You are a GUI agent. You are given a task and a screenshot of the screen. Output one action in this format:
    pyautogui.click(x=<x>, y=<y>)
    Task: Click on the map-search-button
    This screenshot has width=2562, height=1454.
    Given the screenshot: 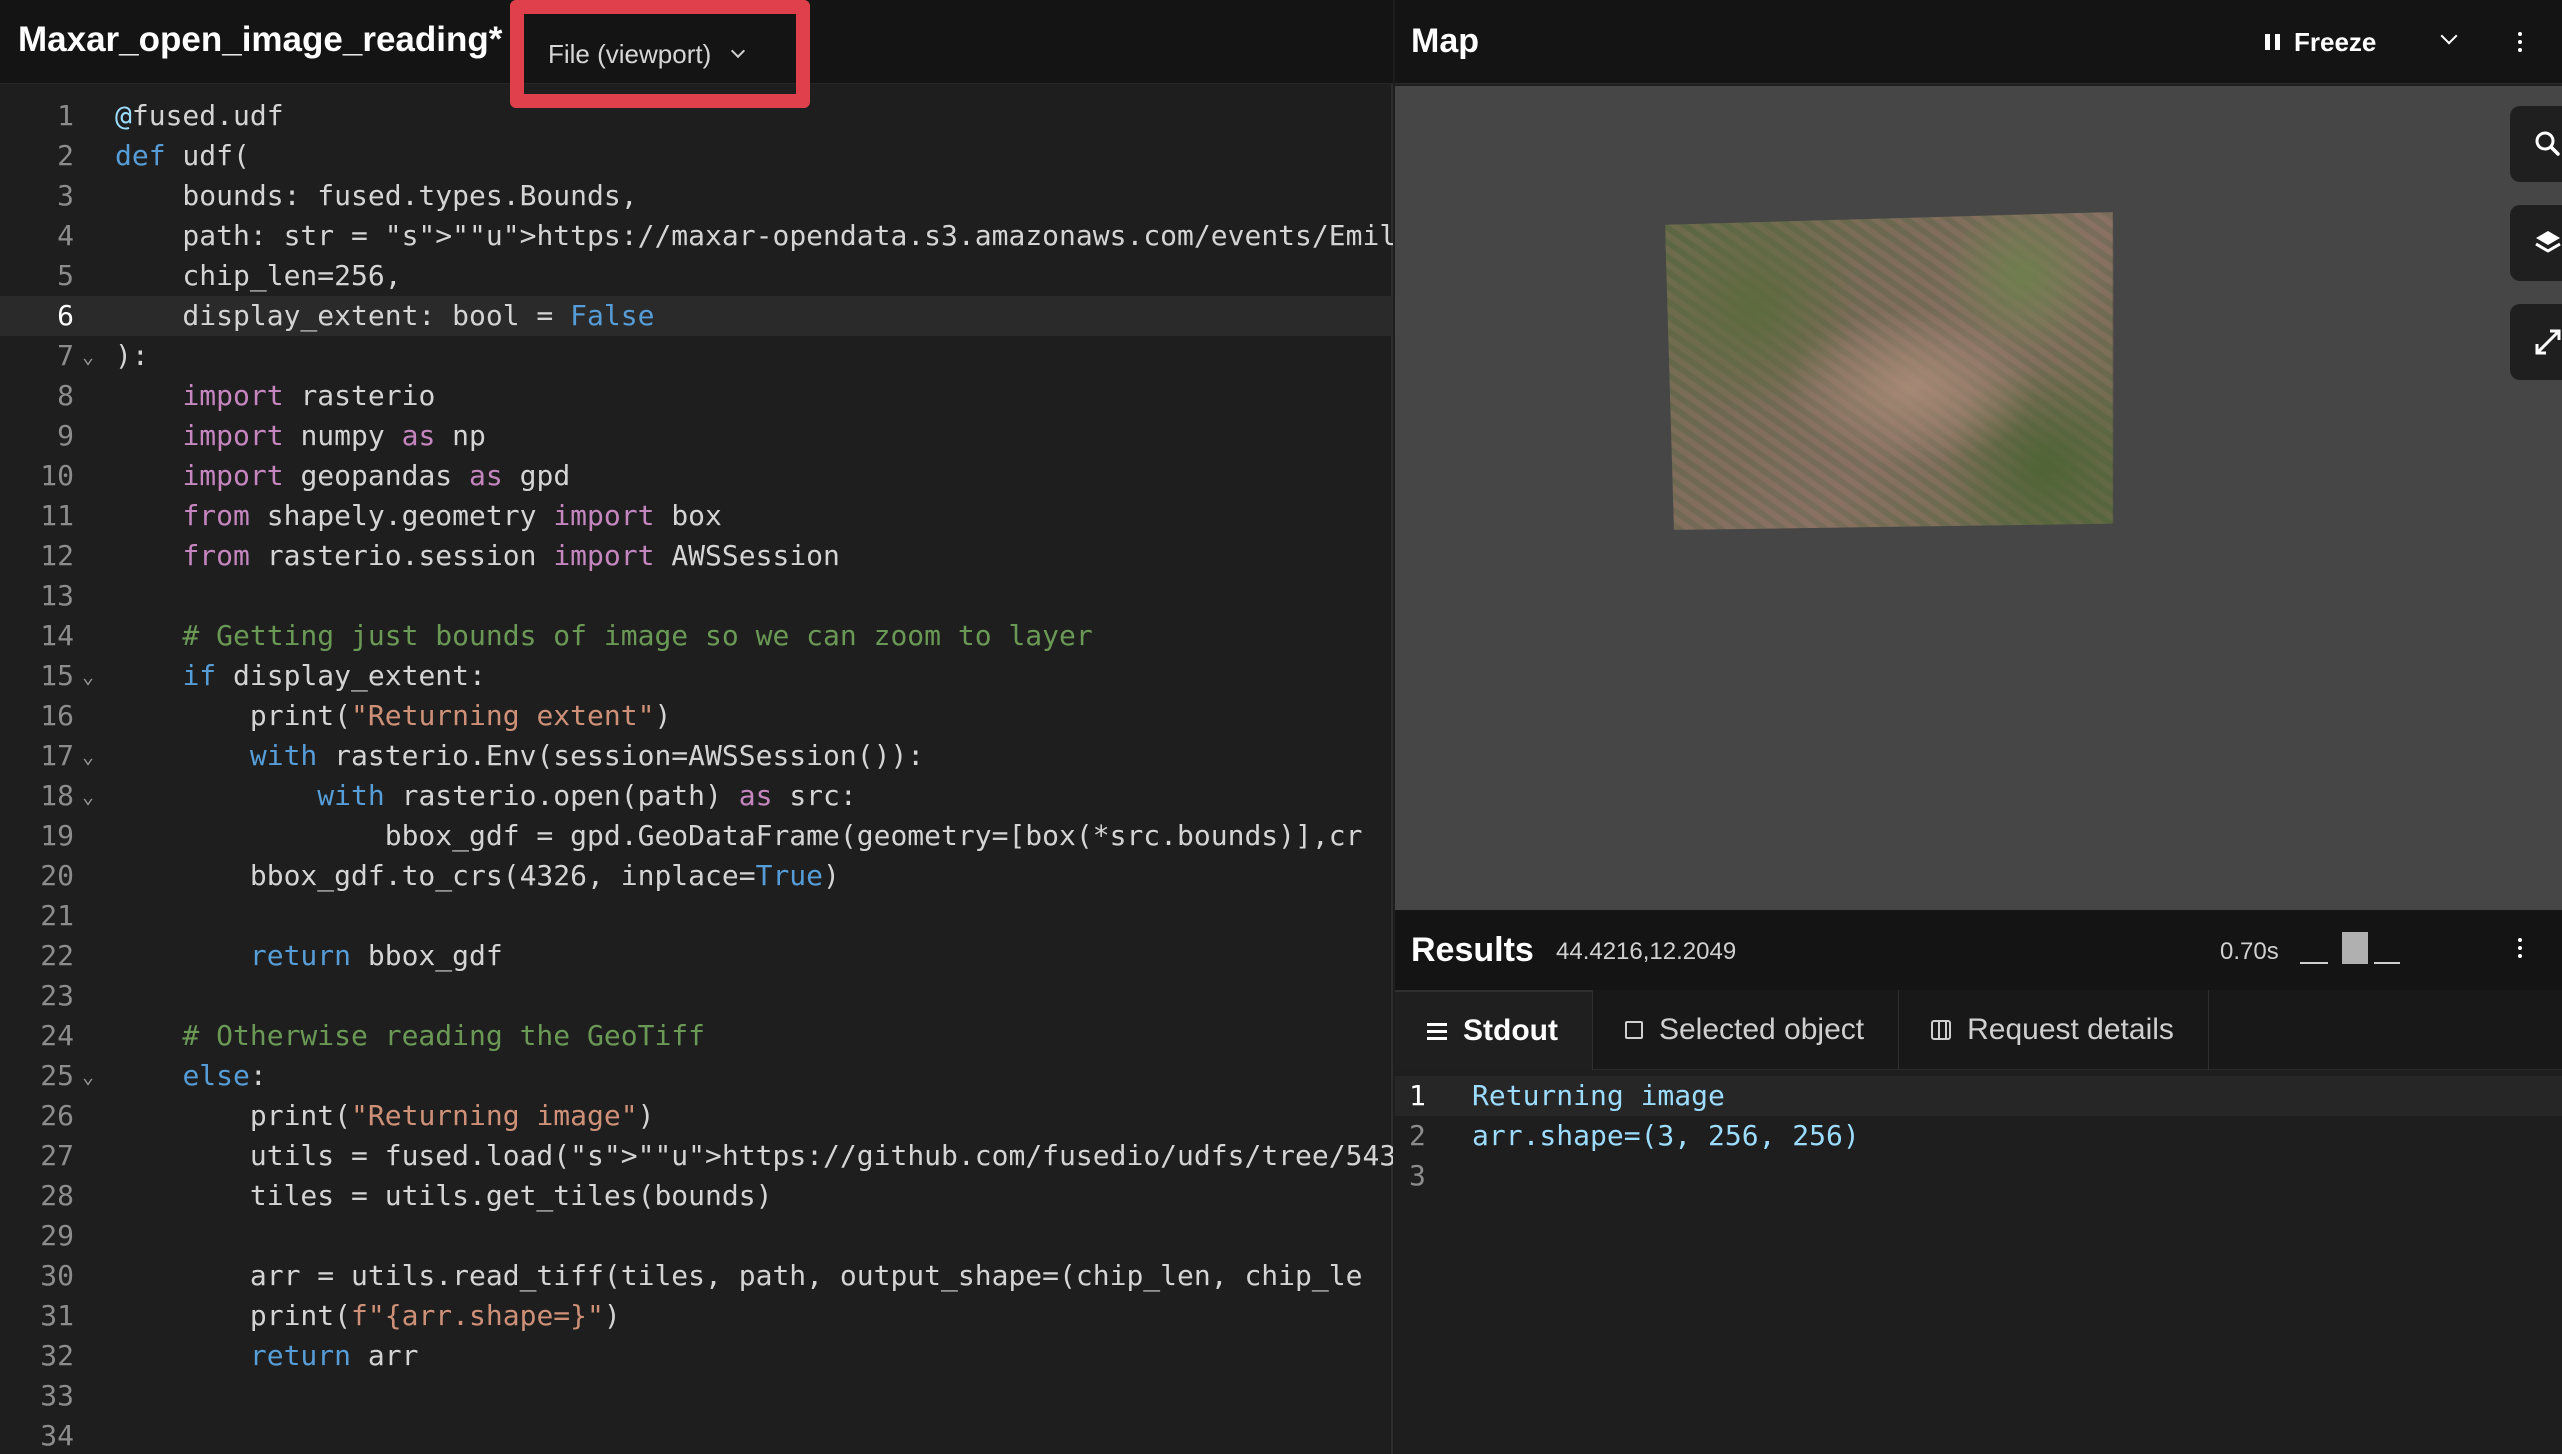 What is the action you would take?
    pyautogui.click(x=2536, y=144)
    